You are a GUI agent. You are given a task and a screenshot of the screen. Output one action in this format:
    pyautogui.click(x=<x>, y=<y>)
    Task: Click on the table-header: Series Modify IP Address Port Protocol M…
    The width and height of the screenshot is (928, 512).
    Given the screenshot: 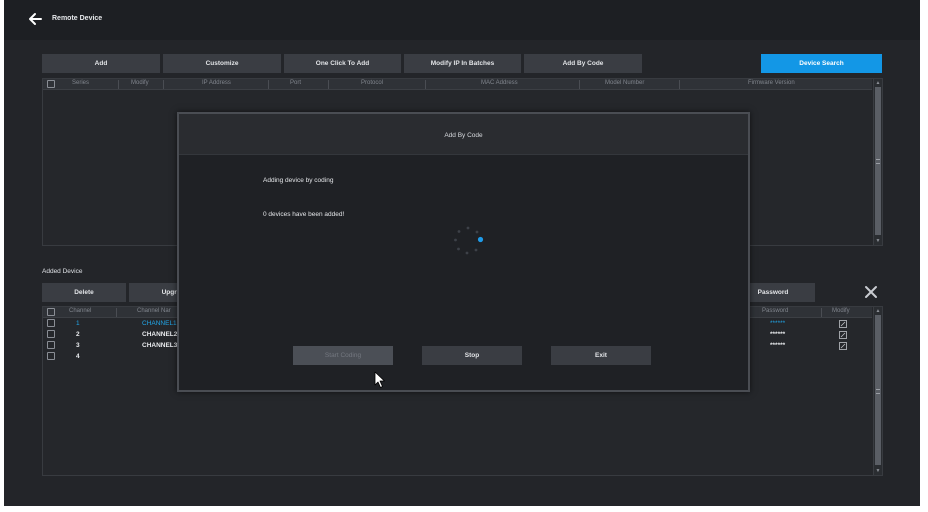 What is the action you would take?
    pyautogui.click(x=457, y=84)
    